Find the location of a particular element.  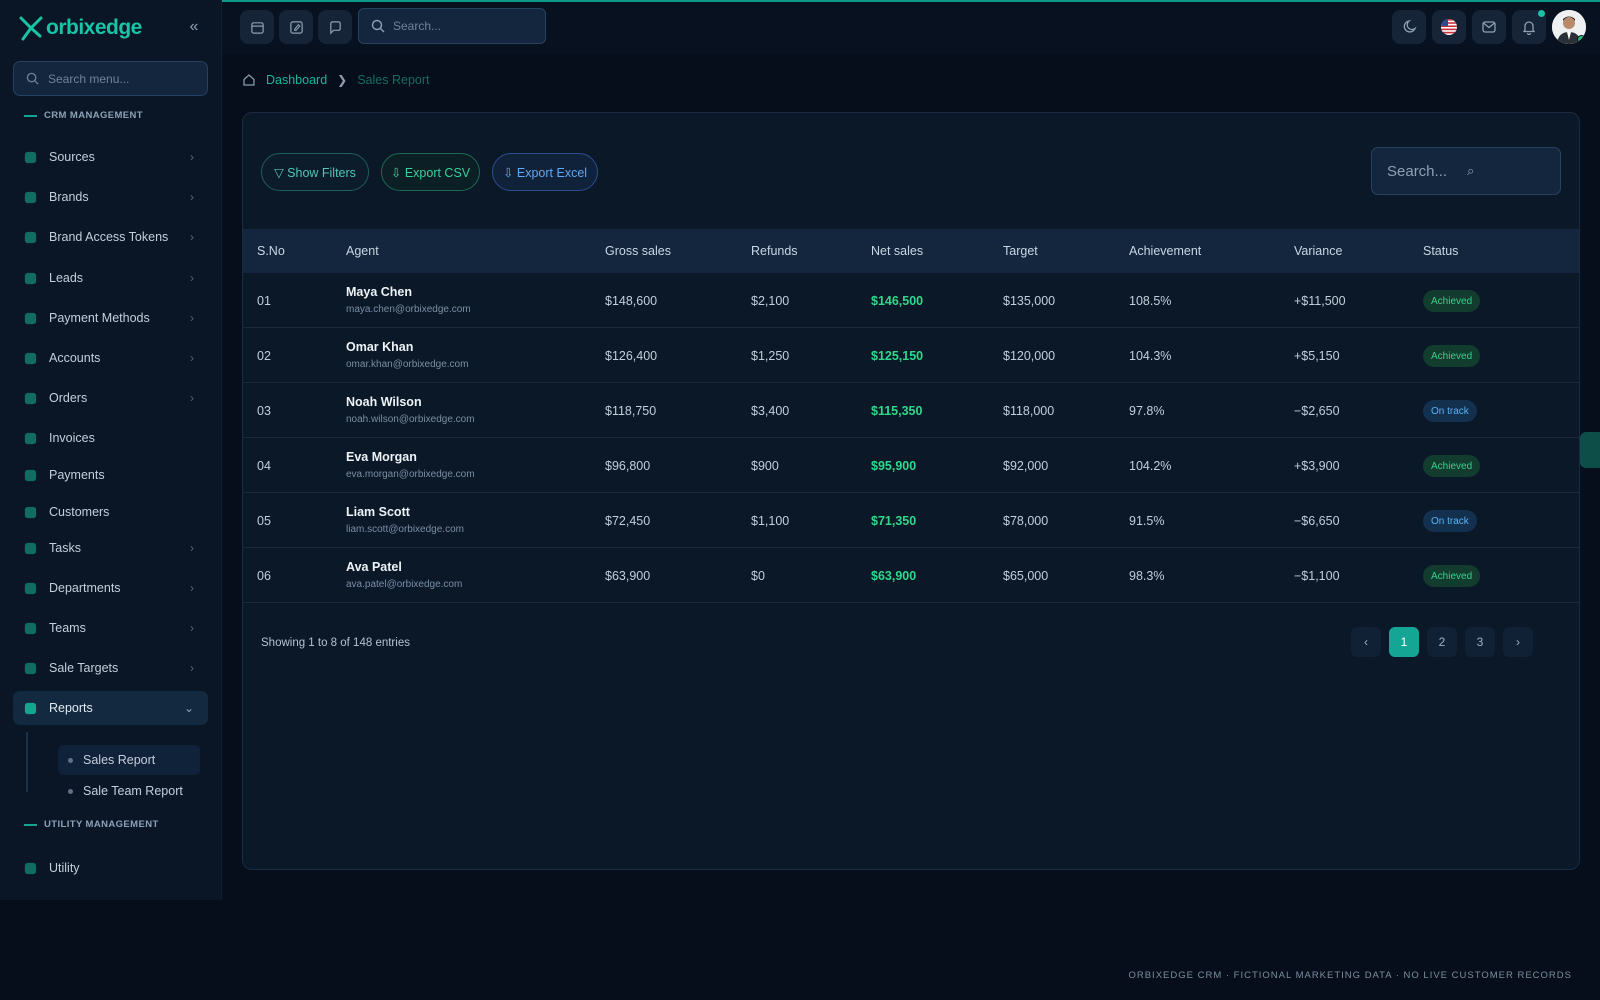

team-icon is located at coordinates (30, 628).